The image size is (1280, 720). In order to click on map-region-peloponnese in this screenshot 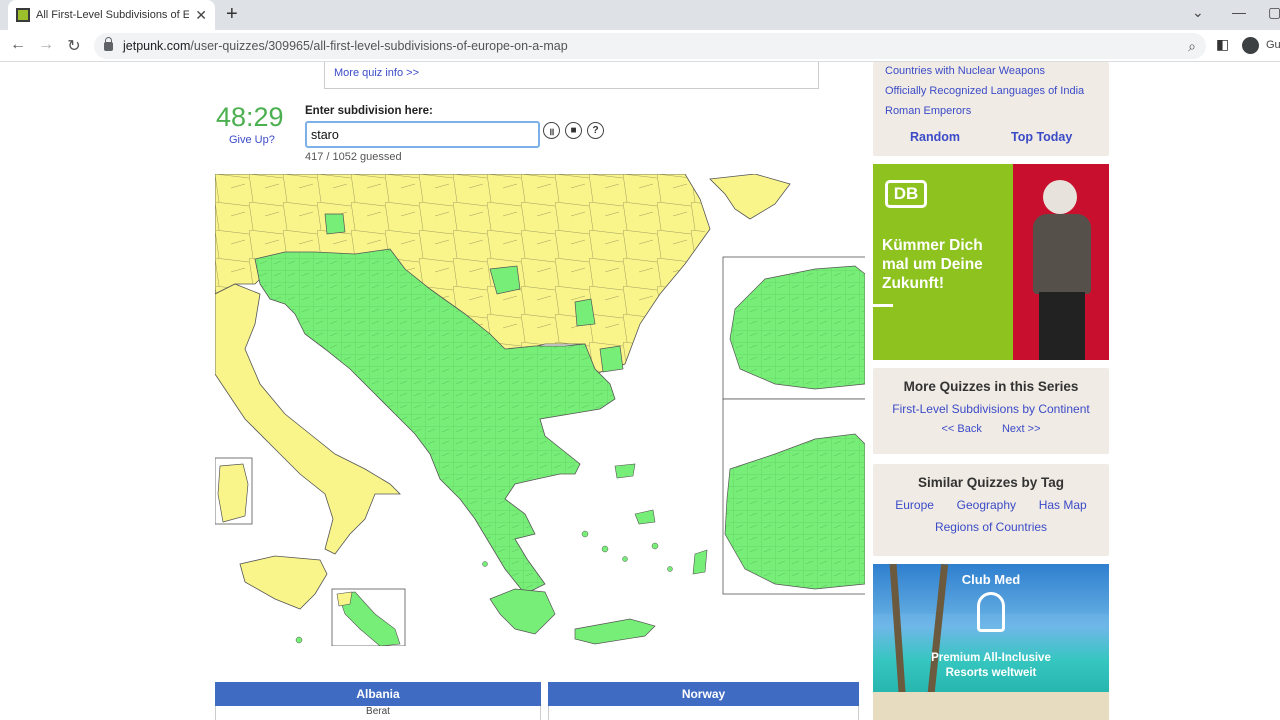, I will do `click(522, 611)`.